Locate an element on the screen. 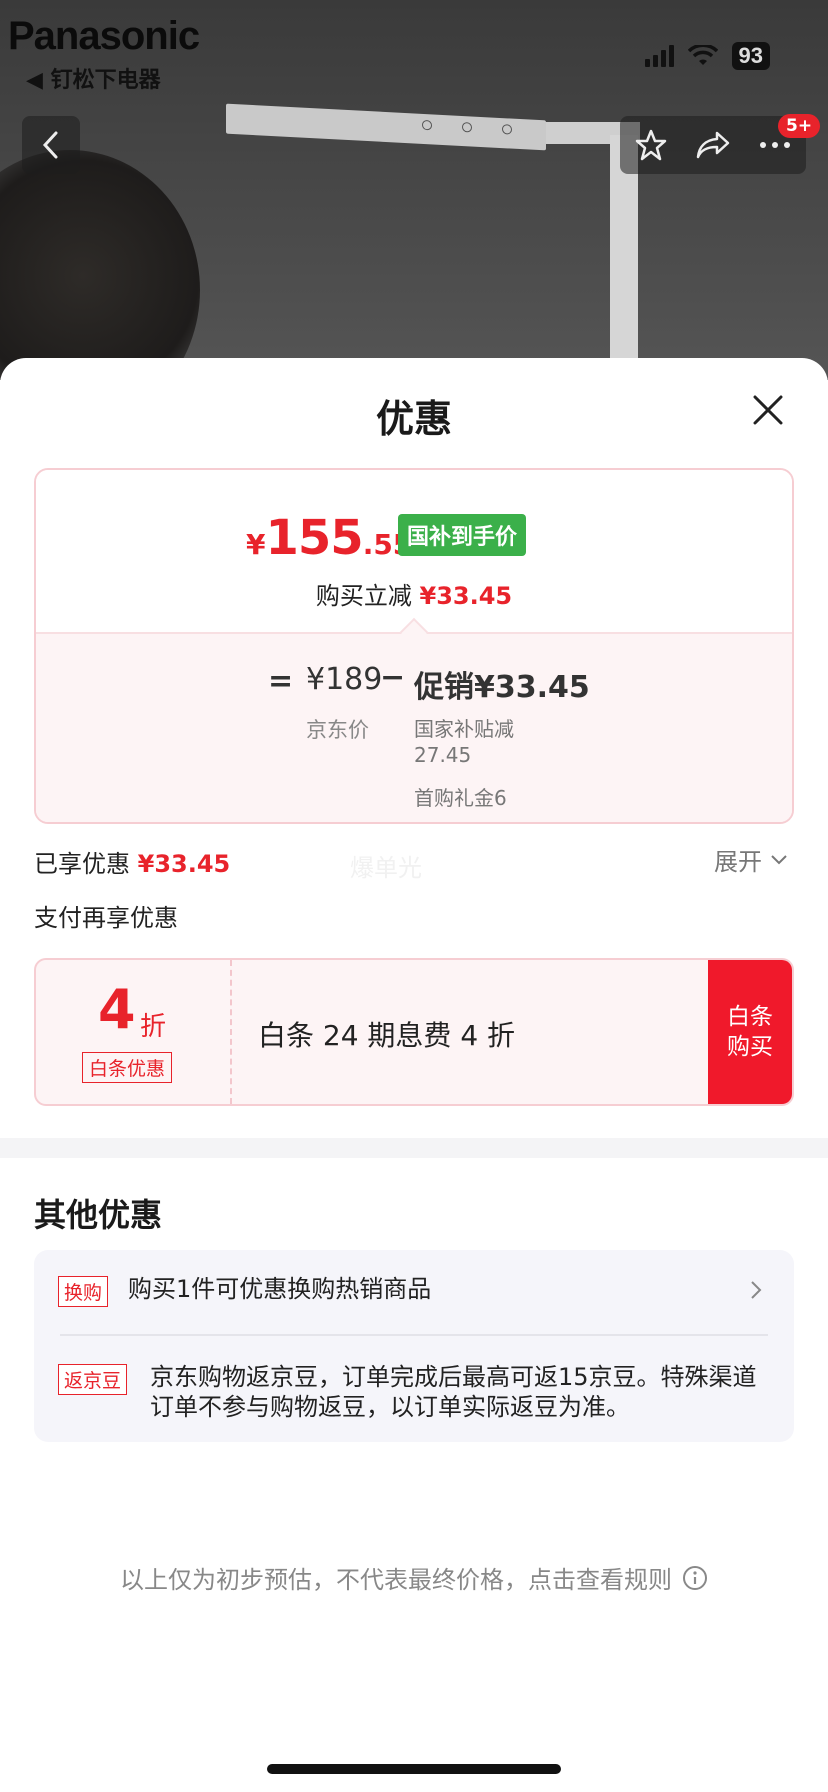 The width and height of the screenshot is (828, 1792). back-app-label: ◀ 钉 is located at coordinates (49, 80).